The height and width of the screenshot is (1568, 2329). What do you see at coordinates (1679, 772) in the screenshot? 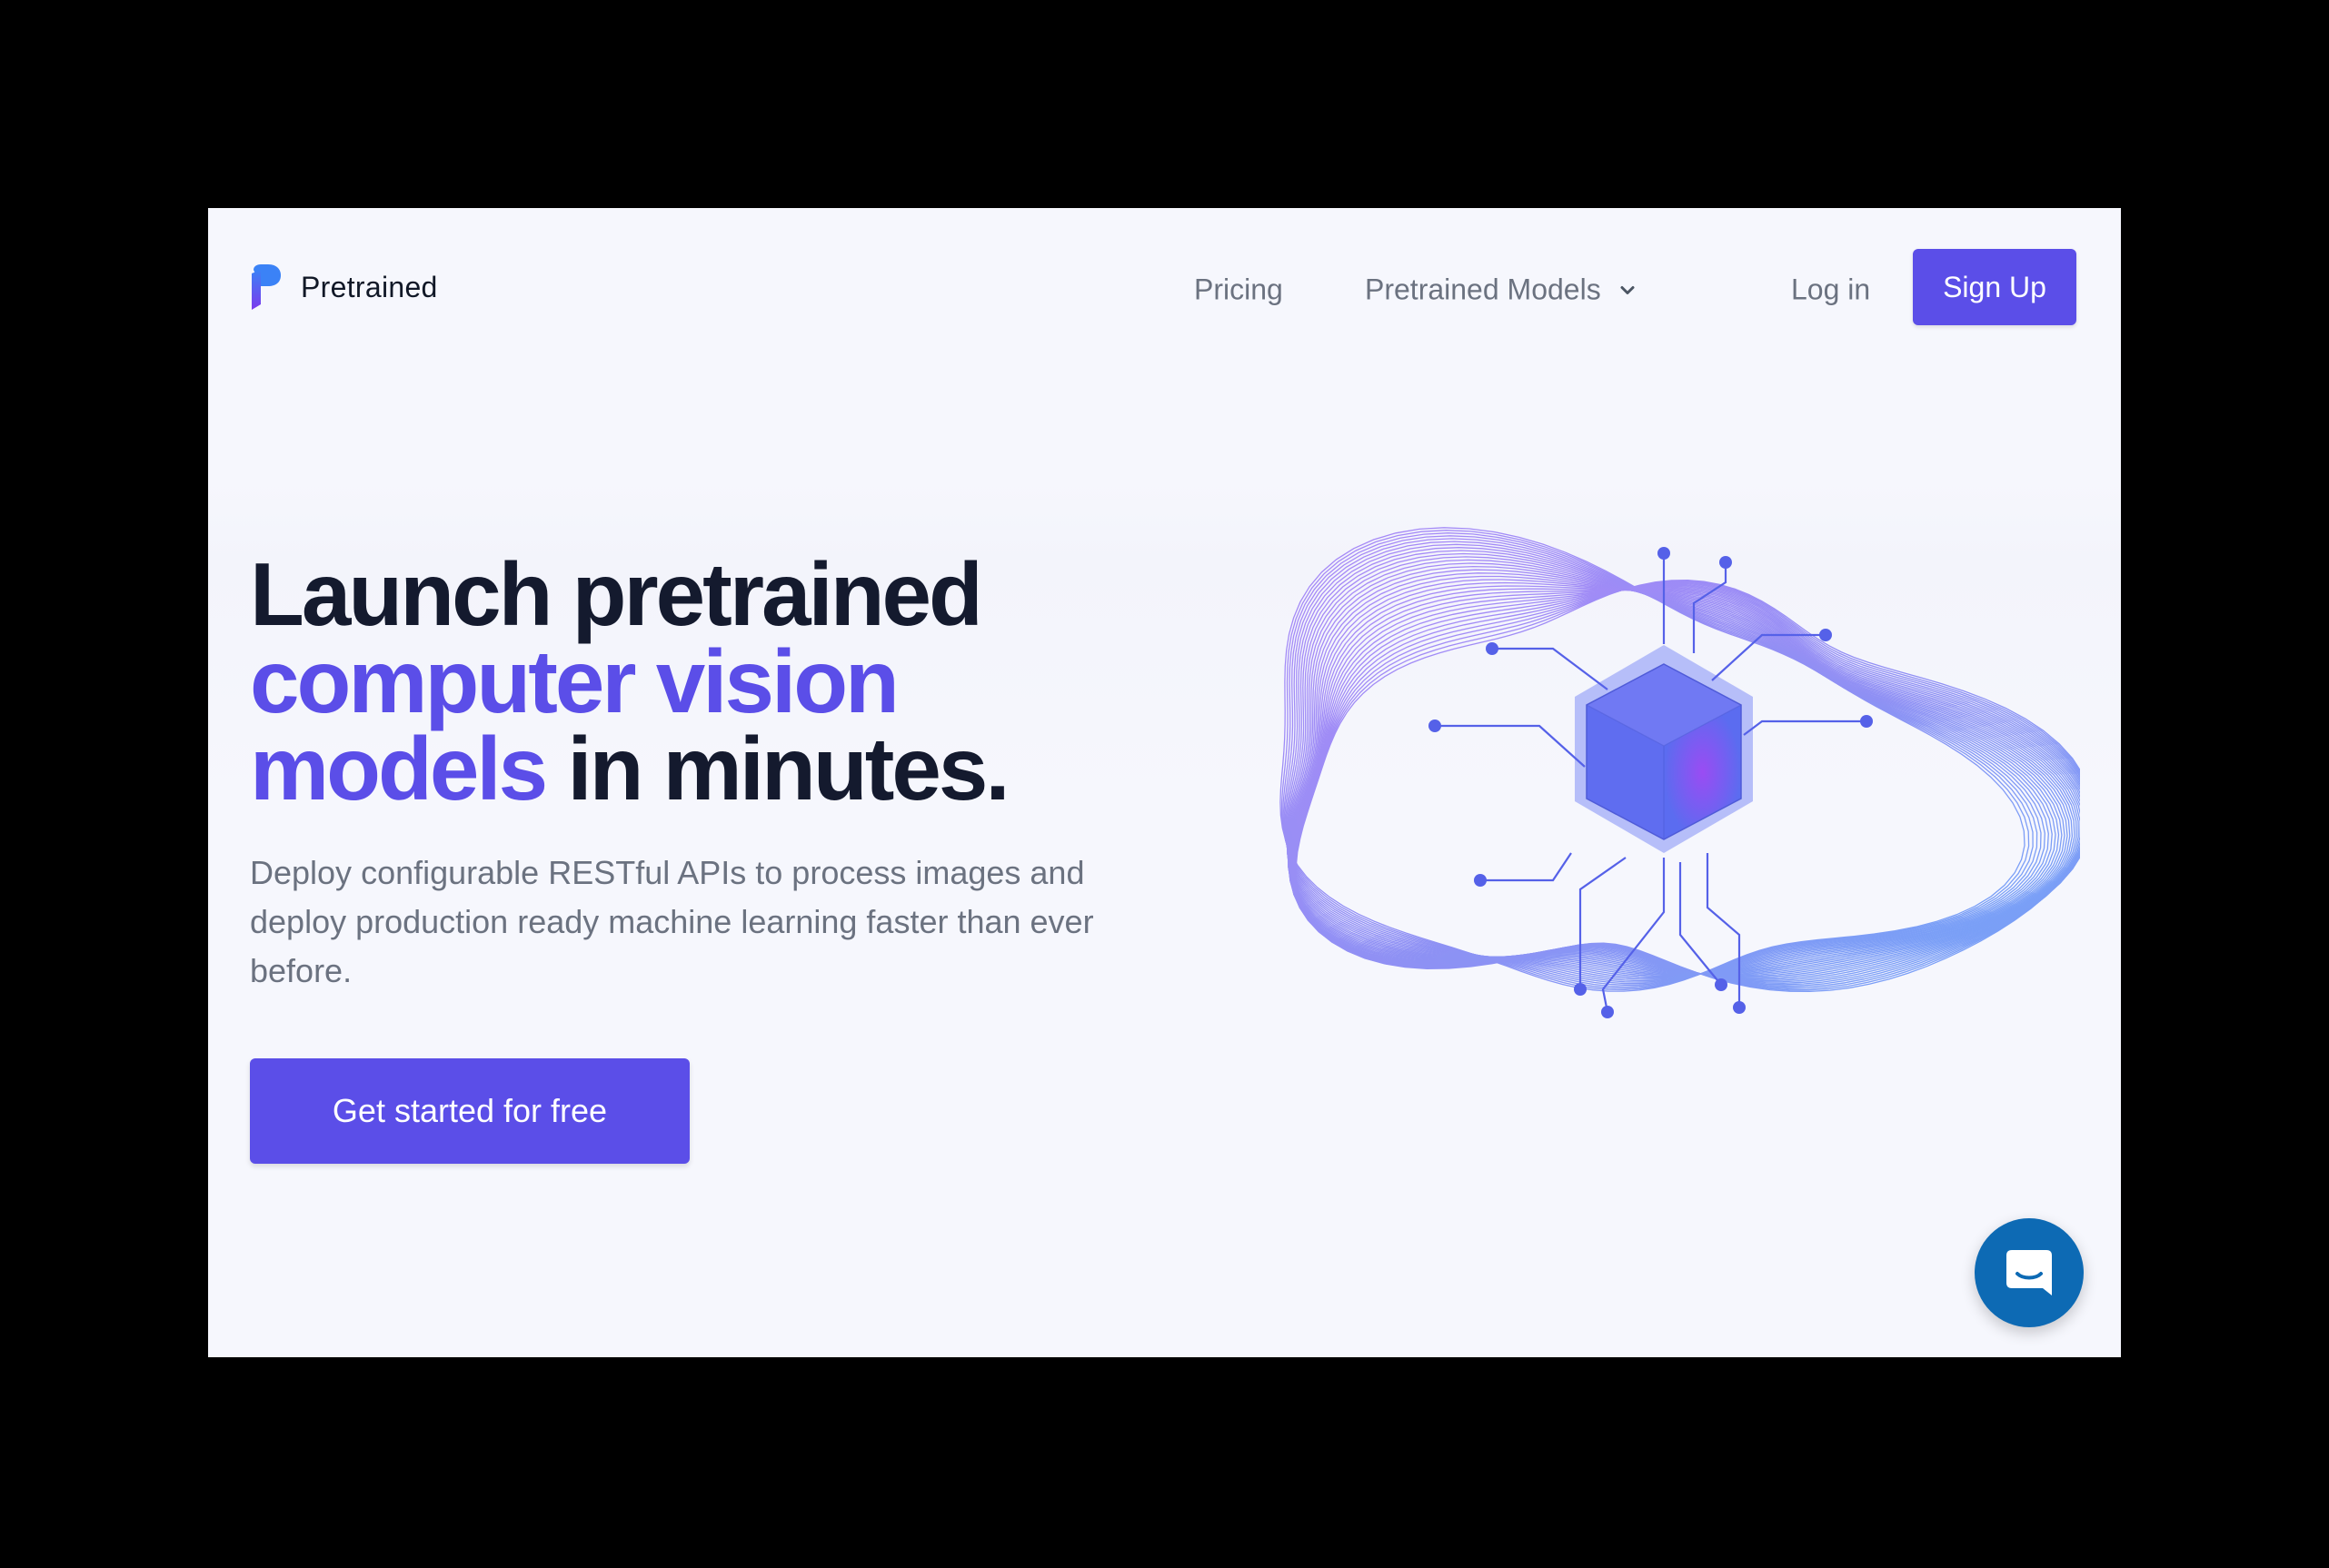
I see `neural-cube-illustration` at bounding box center [1679, 772].